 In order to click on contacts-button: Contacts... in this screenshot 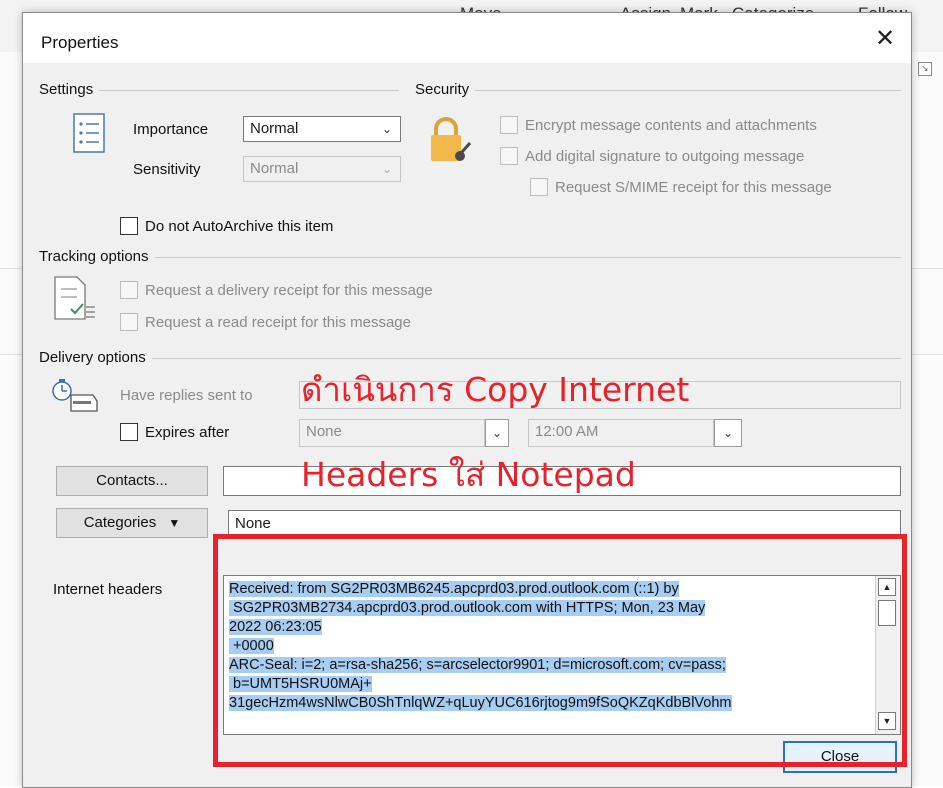, I will do `click(132, 481)`.